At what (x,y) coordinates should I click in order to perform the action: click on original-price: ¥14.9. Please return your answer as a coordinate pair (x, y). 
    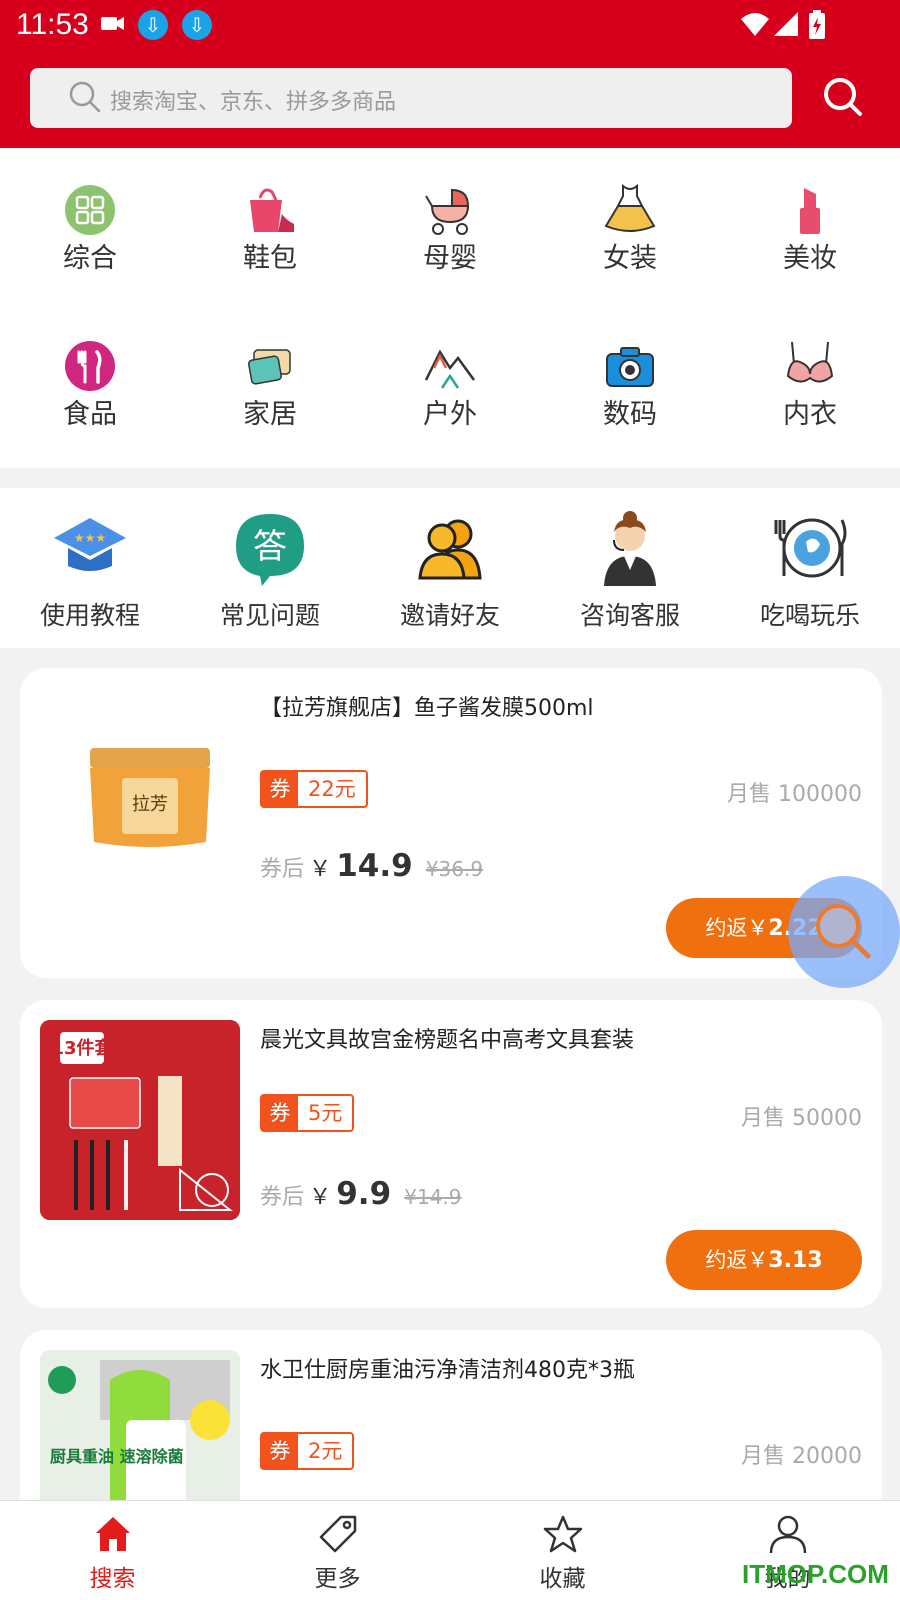
    Looking at the image, I should click on (433, 1197).